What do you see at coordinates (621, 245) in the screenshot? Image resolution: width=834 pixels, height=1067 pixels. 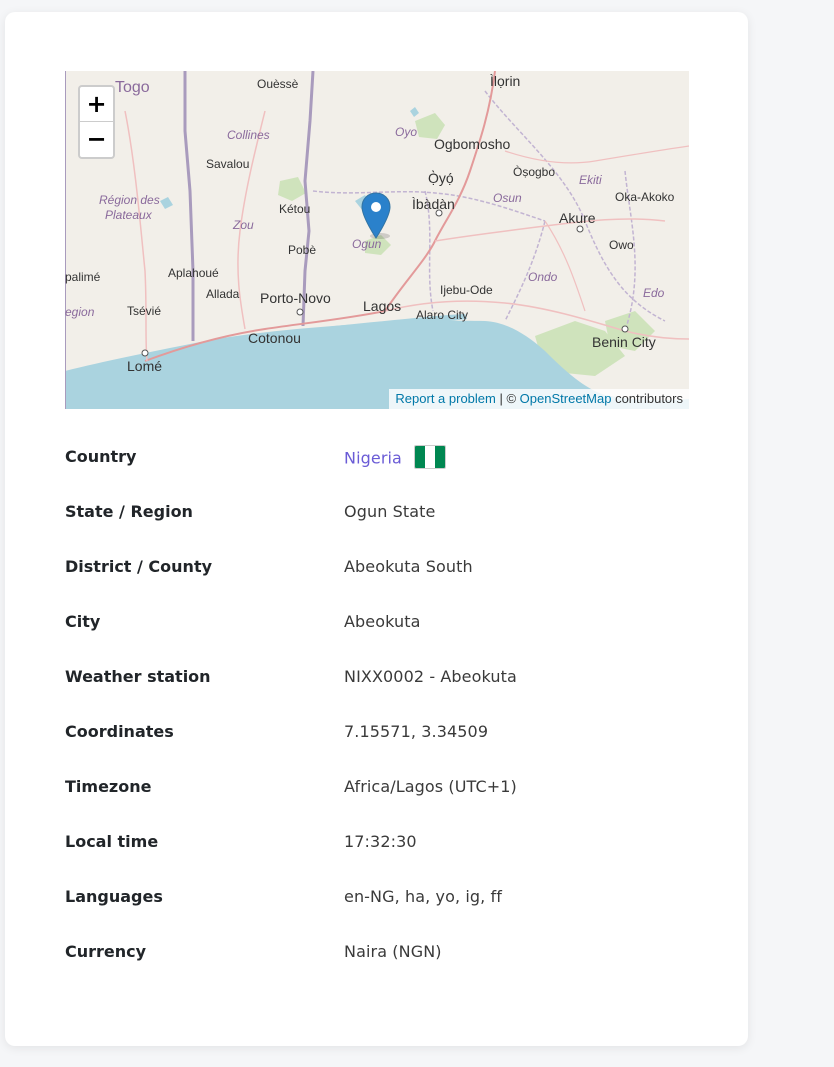 I see `map-label-owo: Owo` at bounding box center [621, 245].